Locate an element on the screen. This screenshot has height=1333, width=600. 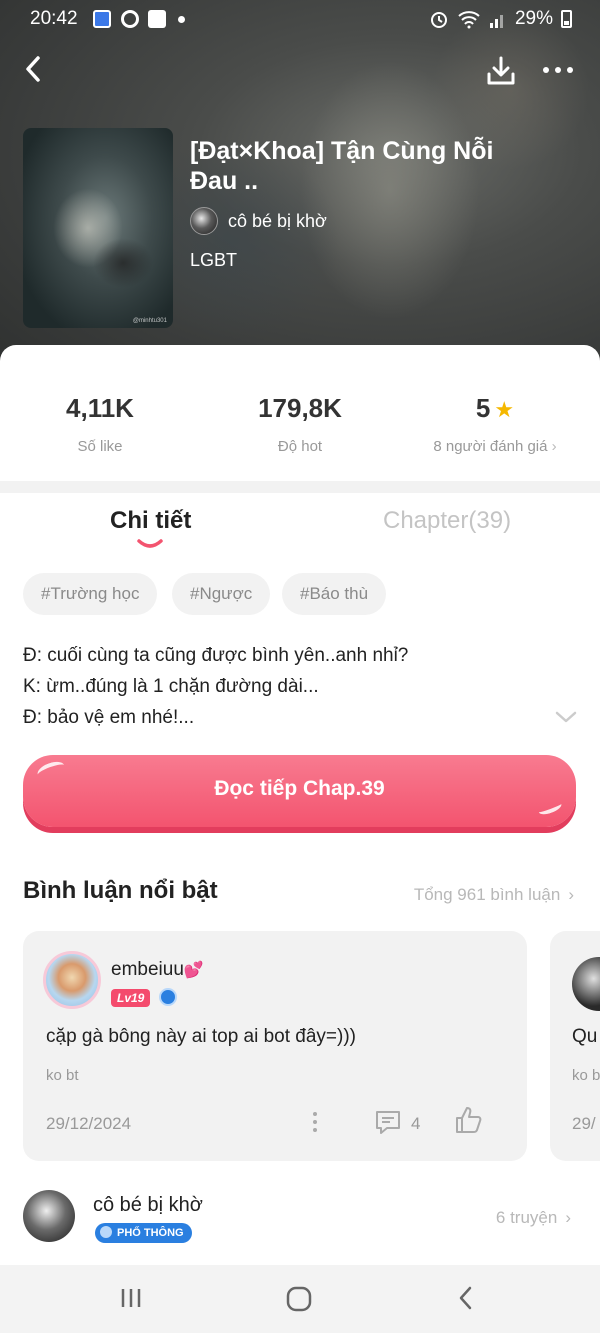
star-icon: ★ is located at coordinates (504, 409).